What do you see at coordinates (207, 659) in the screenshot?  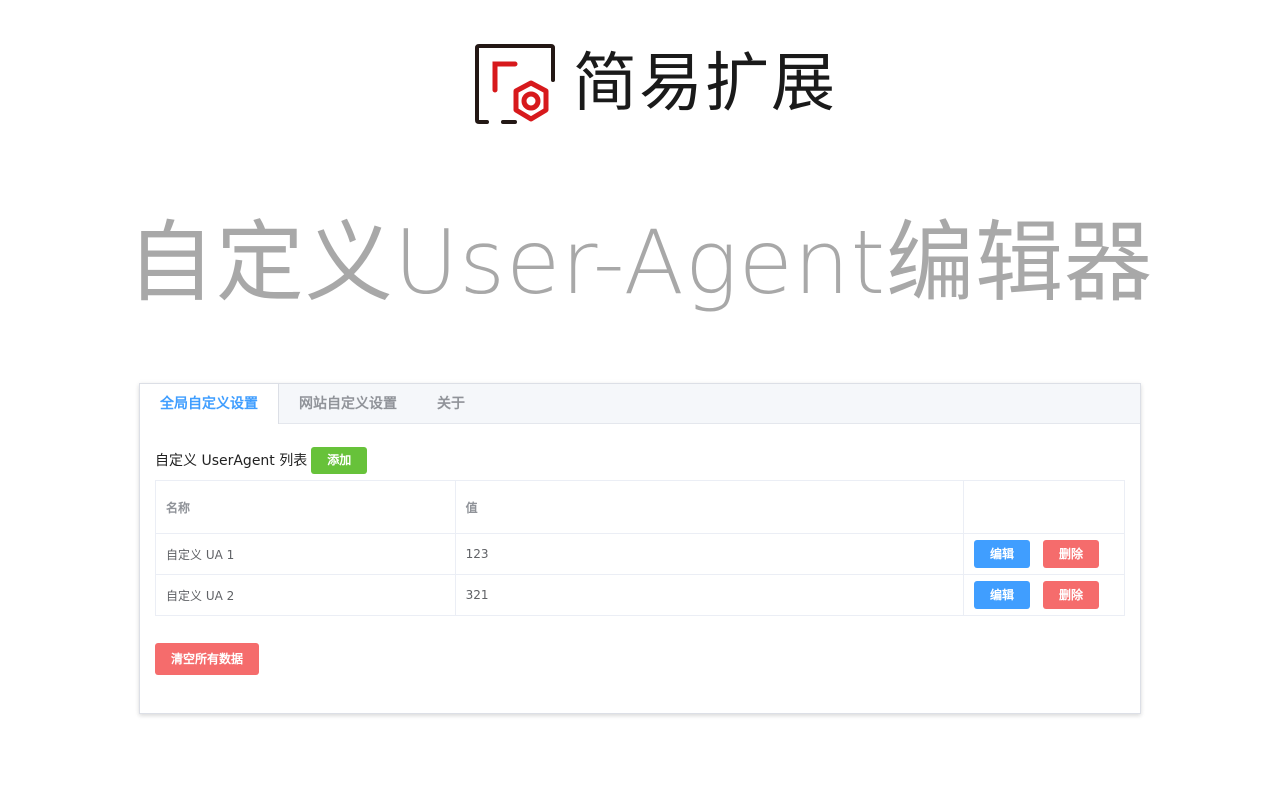 I see `clear-all-button: 清空所有数据` at bounding box center [207, 659].